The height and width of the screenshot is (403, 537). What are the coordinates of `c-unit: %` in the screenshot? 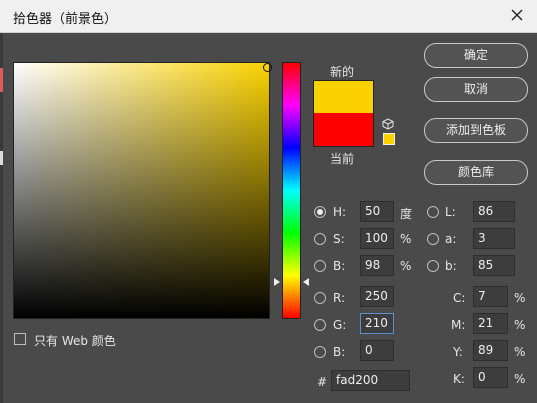 It's located at (520, 298).